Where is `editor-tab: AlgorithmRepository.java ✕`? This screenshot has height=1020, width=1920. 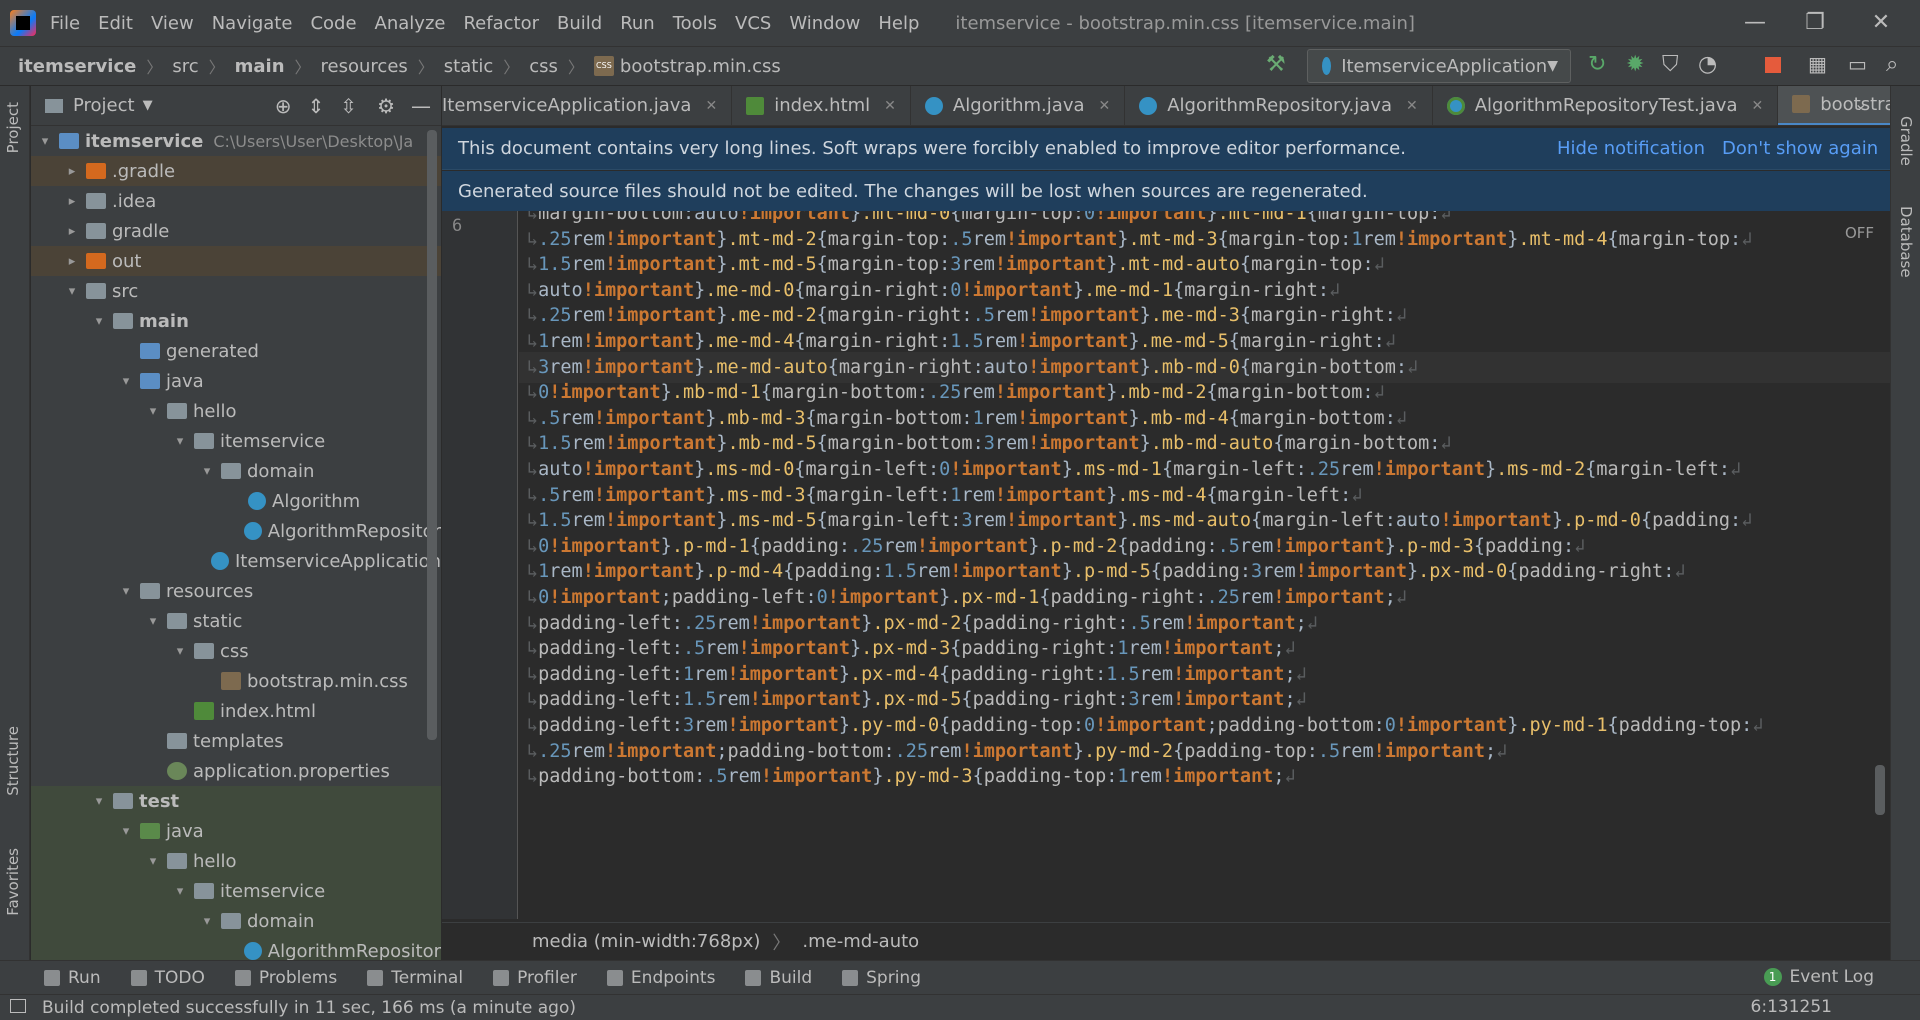 editor-tab: AlgorithmRepository.java ✕ is located at coordinates (1279, 105).